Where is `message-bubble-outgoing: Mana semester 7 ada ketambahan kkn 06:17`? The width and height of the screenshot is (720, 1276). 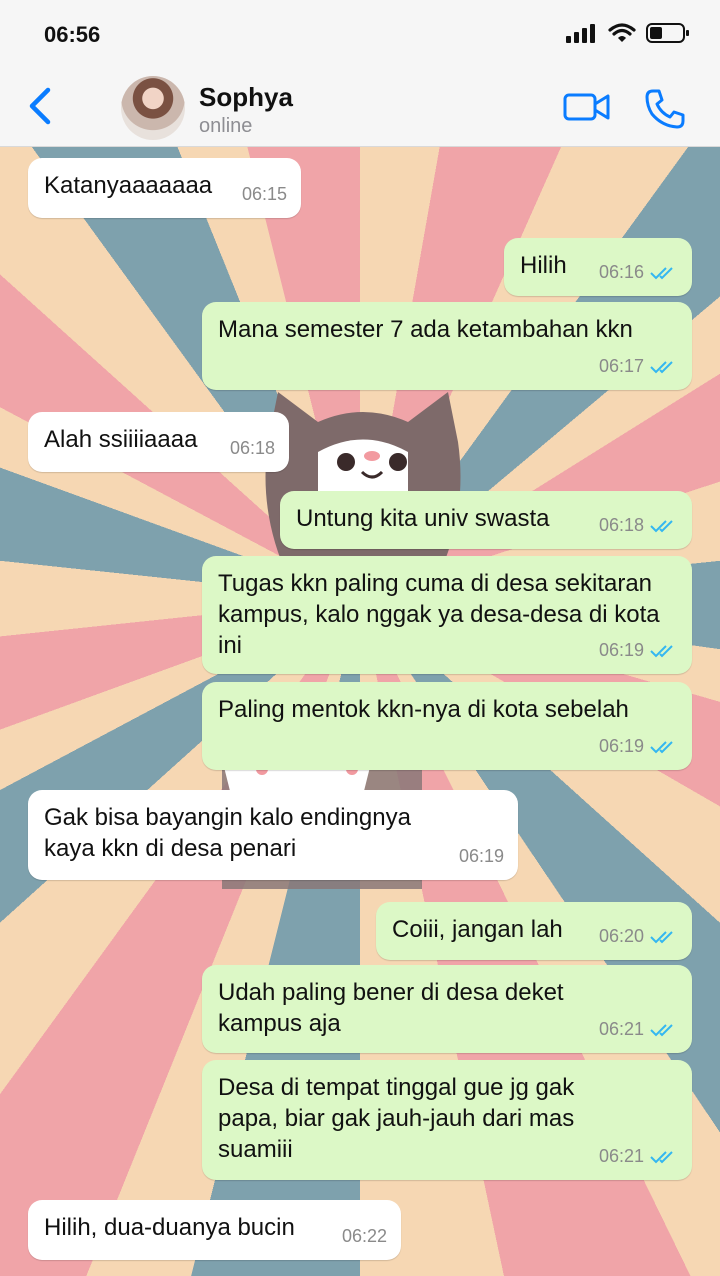
message-bubble-outgoing: Mana semester 7 ada ketambahan kkn 06:17 is located at coordinates (447, 346).